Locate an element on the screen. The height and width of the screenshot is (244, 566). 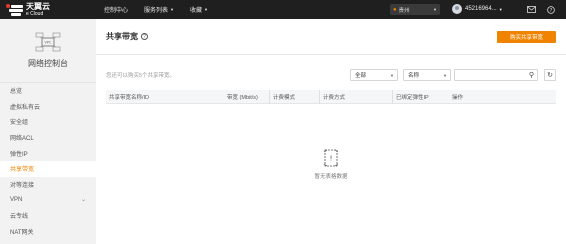
sidebar-item-vpc: 虚拟私有云 is located at coordinates (48, 107).